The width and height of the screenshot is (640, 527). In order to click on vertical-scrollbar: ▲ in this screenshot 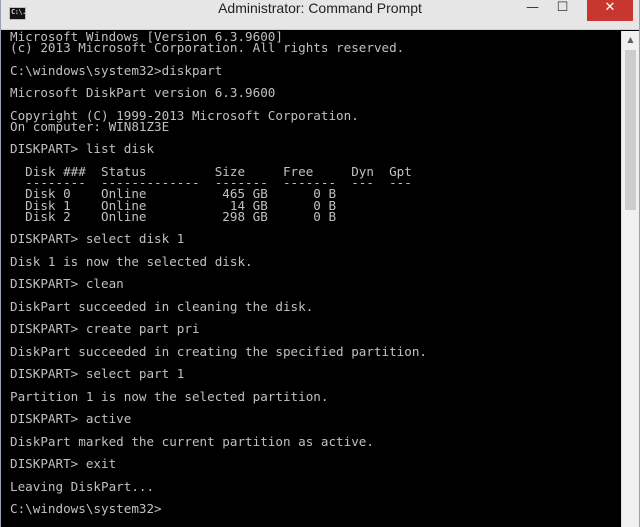, I will do `click(630, 279)`.